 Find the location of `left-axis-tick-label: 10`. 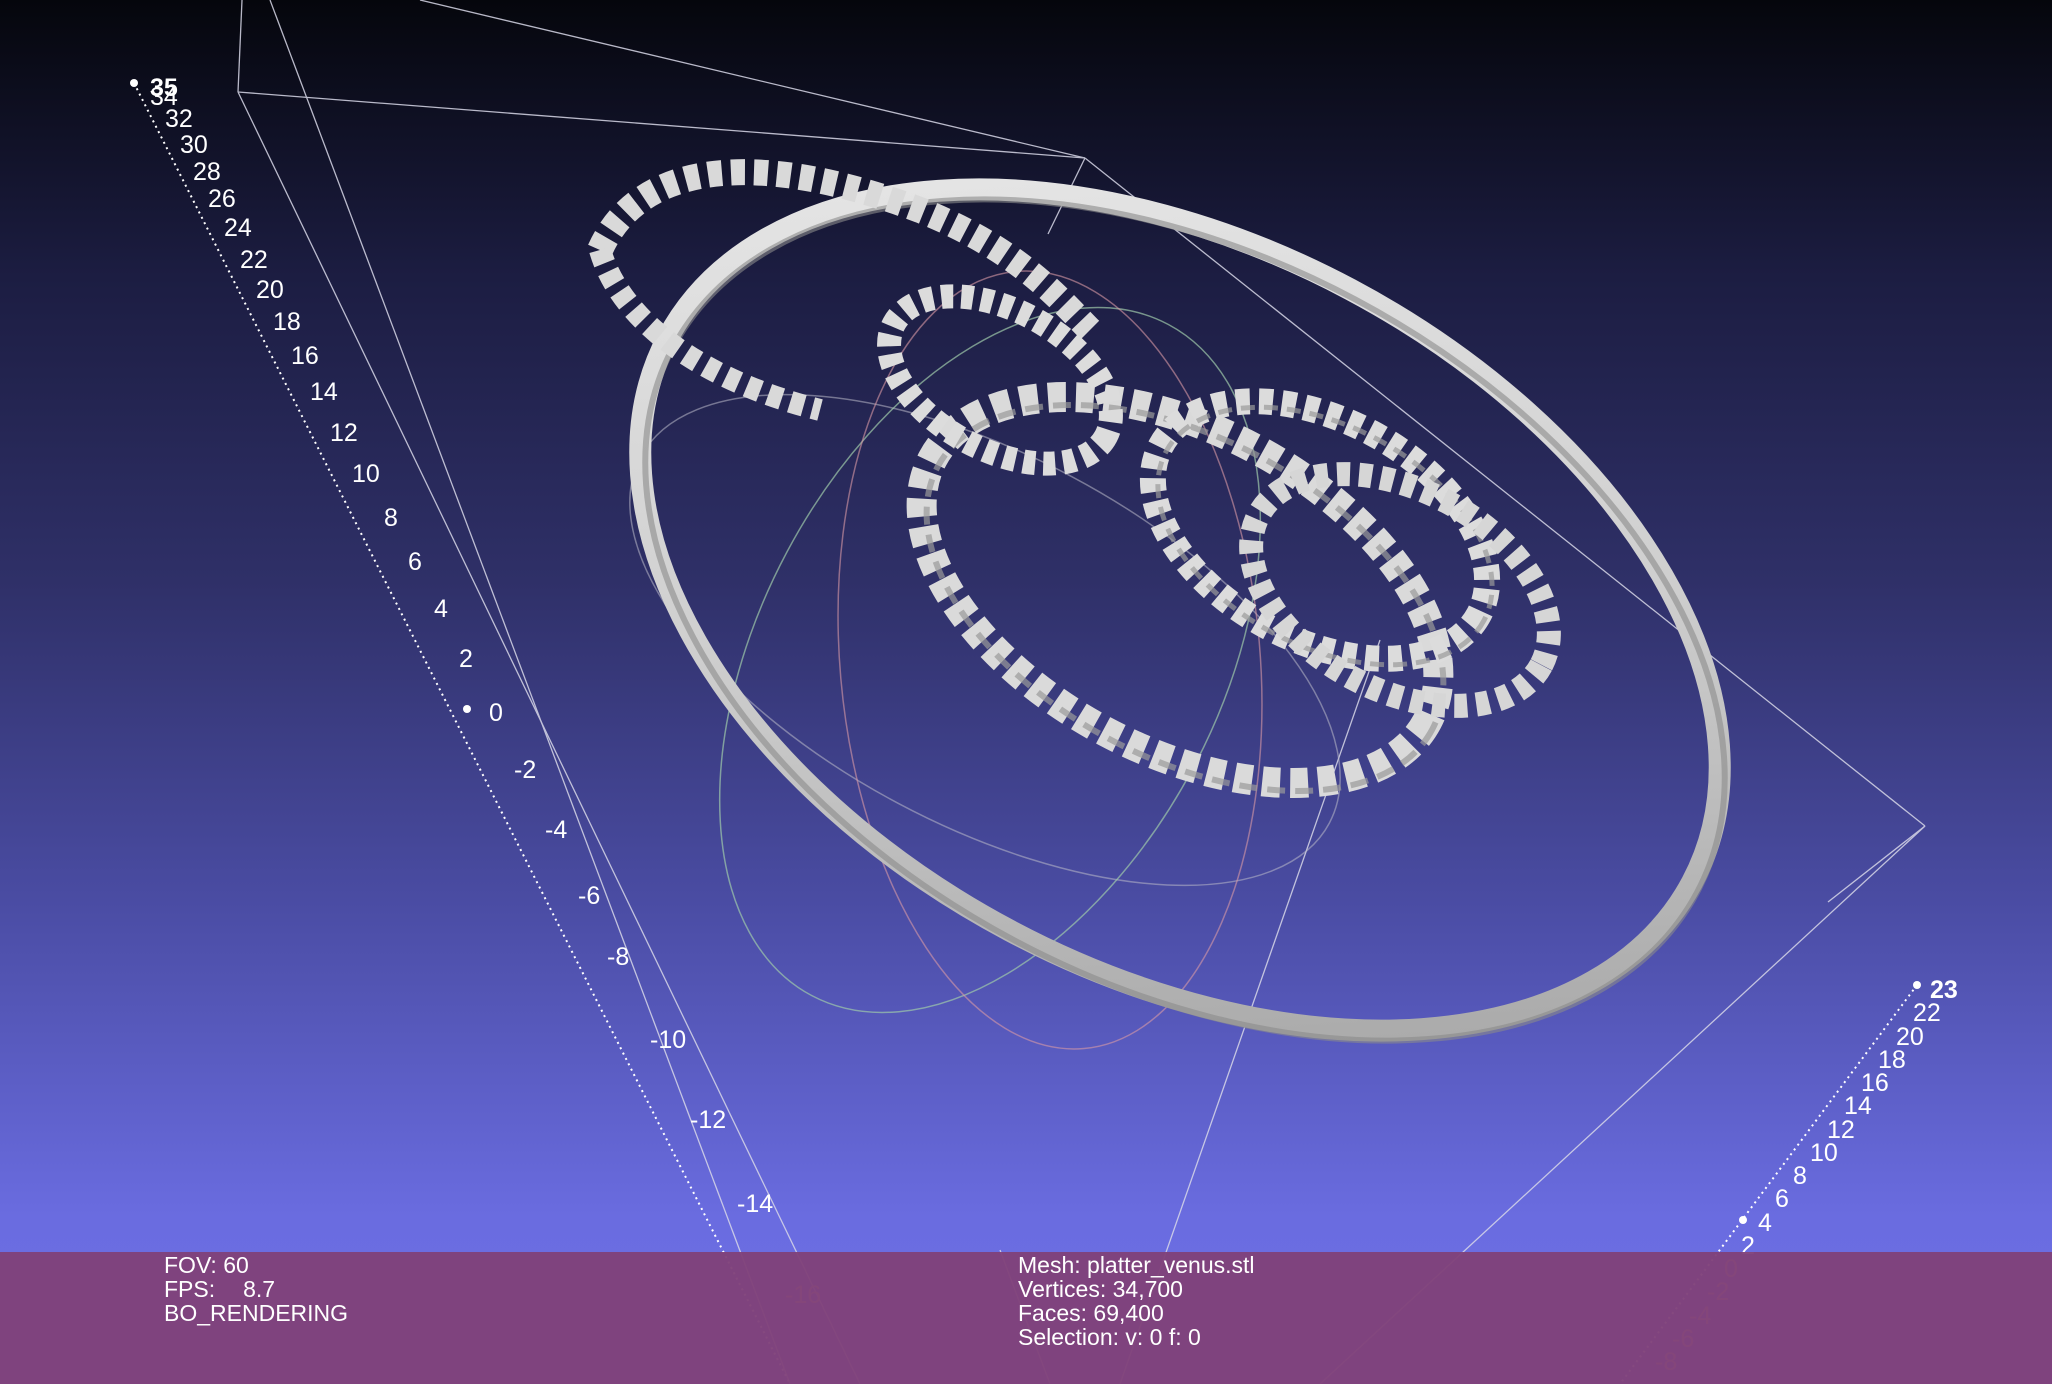

left-axis-tick-label: 10 is located at coordinates (366, 474).